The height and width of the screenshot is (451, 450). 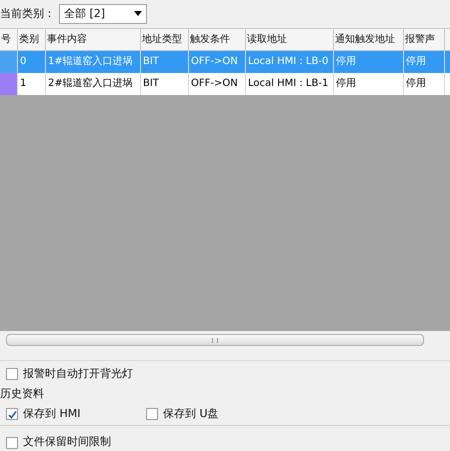 I want to click on table-cell: 1, so click(x=32, y=83).